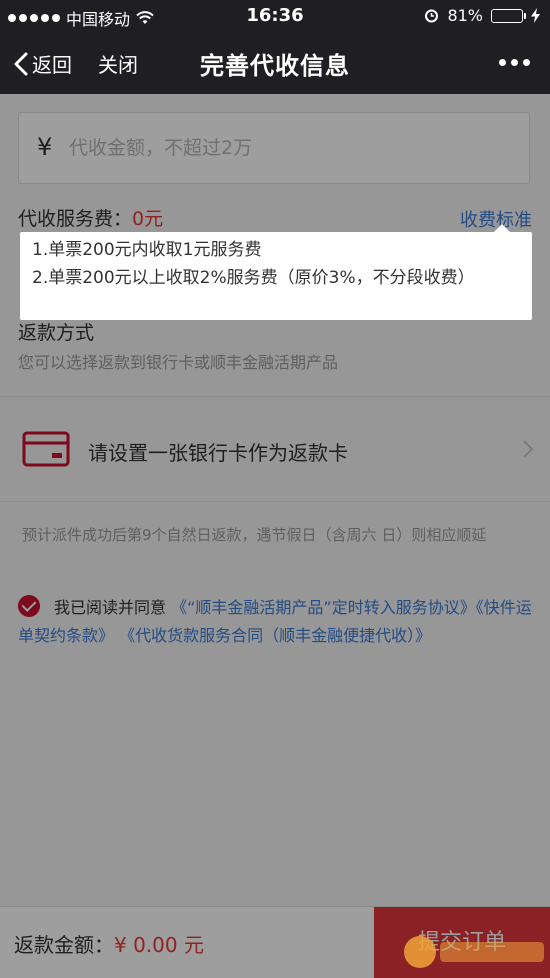 This screenshot has height=978, width=550. I want to click on service-fee-label: 代收服务费：, so click(75, 219).